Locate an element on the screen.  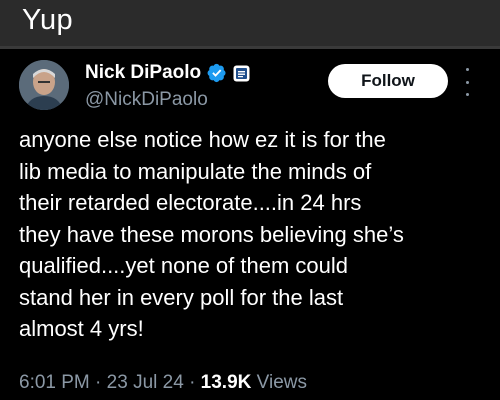
card-divider is located at coordinates (250, 47).